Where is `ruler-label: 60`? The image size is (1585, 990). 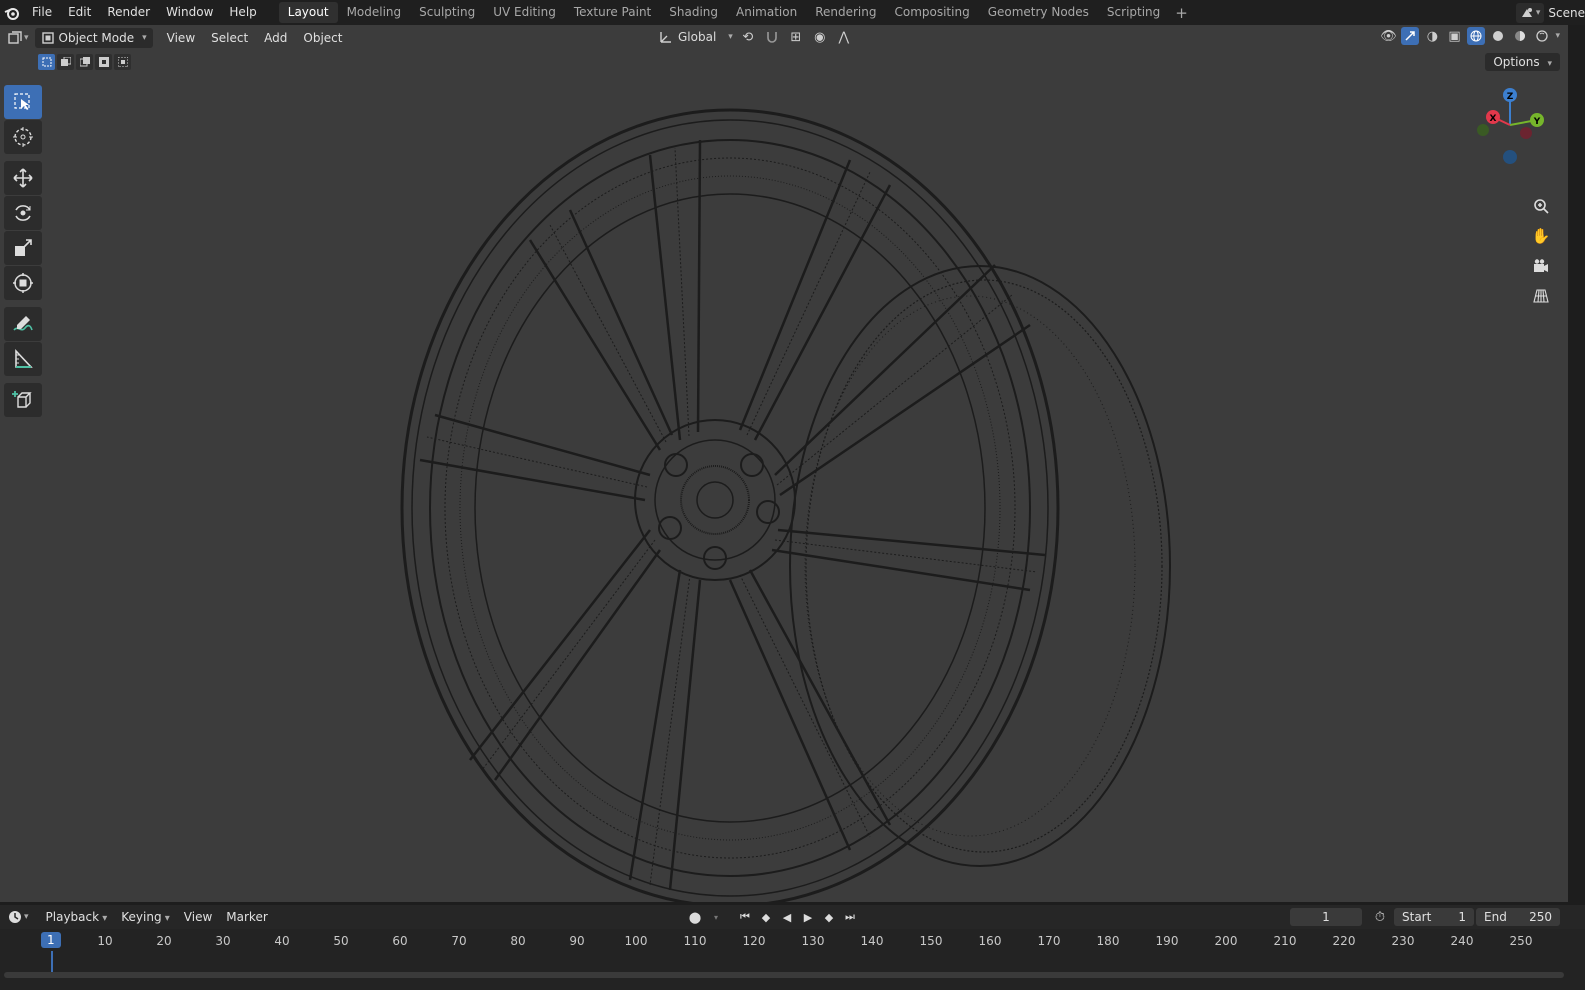
ruler-label: 60 is located at coordinates (400, 941).